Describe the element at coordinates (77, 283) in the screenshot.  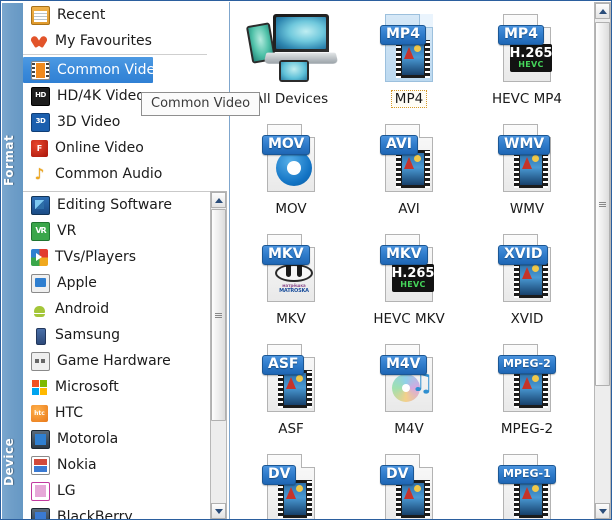
I see `sidebar-item-label: Apple` at that location.